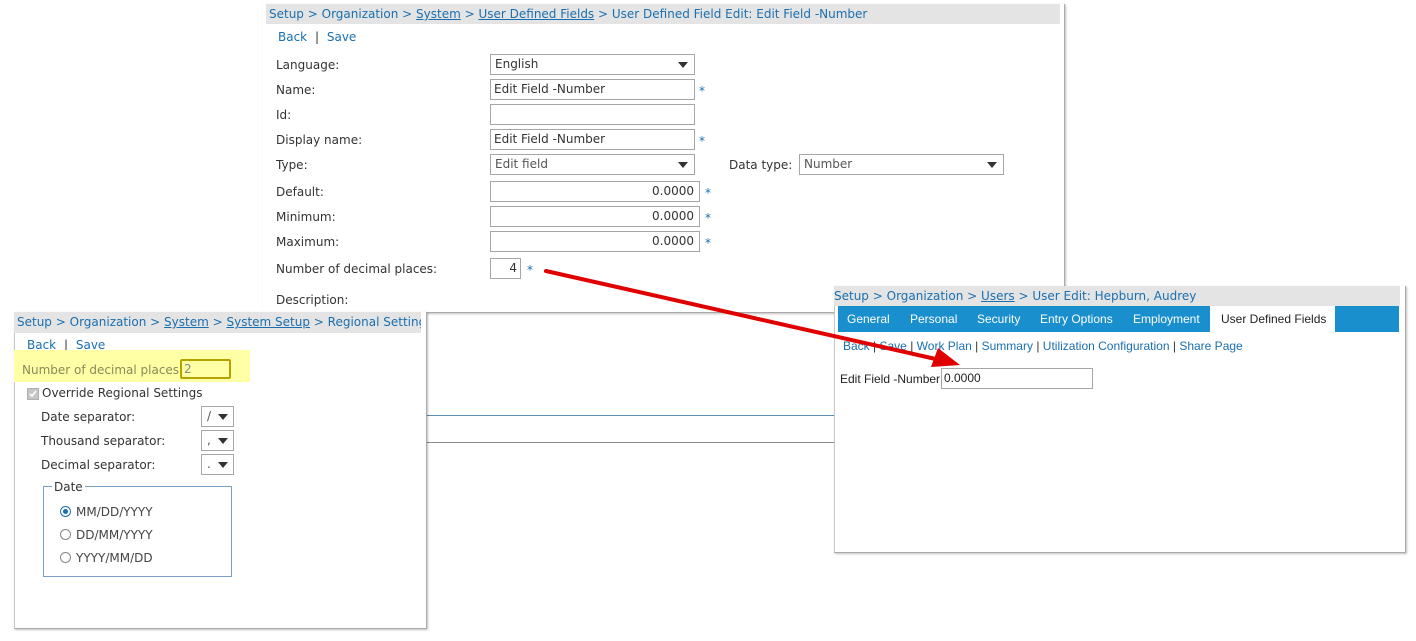 The height and width of the screenshot is (641, 1416). Describe the element at coordinates (205, 369) in the screenshot. I see `decimal-places-input: 2` at that location.